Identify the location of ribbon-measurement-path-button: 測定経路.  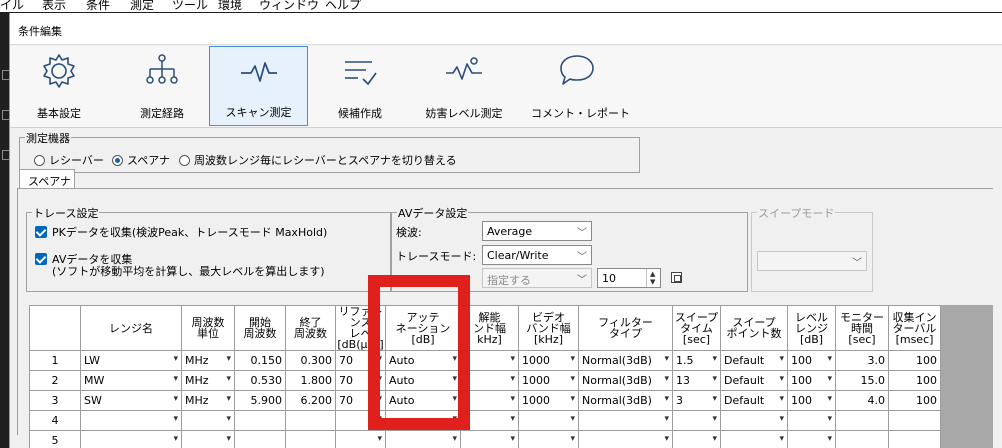
(162, 86).